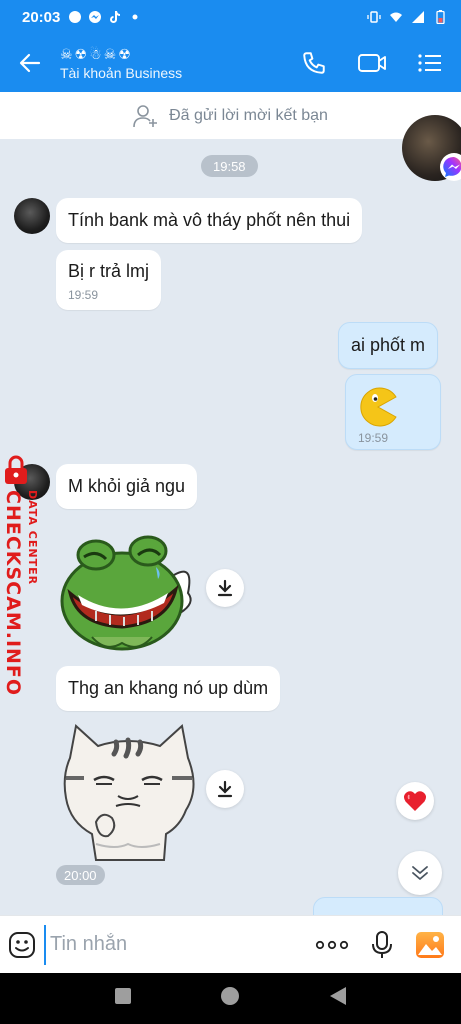 Image resolution: width=461 pixels, height=1024 pixels. I want to click on phone-icon, so click(314, 63).